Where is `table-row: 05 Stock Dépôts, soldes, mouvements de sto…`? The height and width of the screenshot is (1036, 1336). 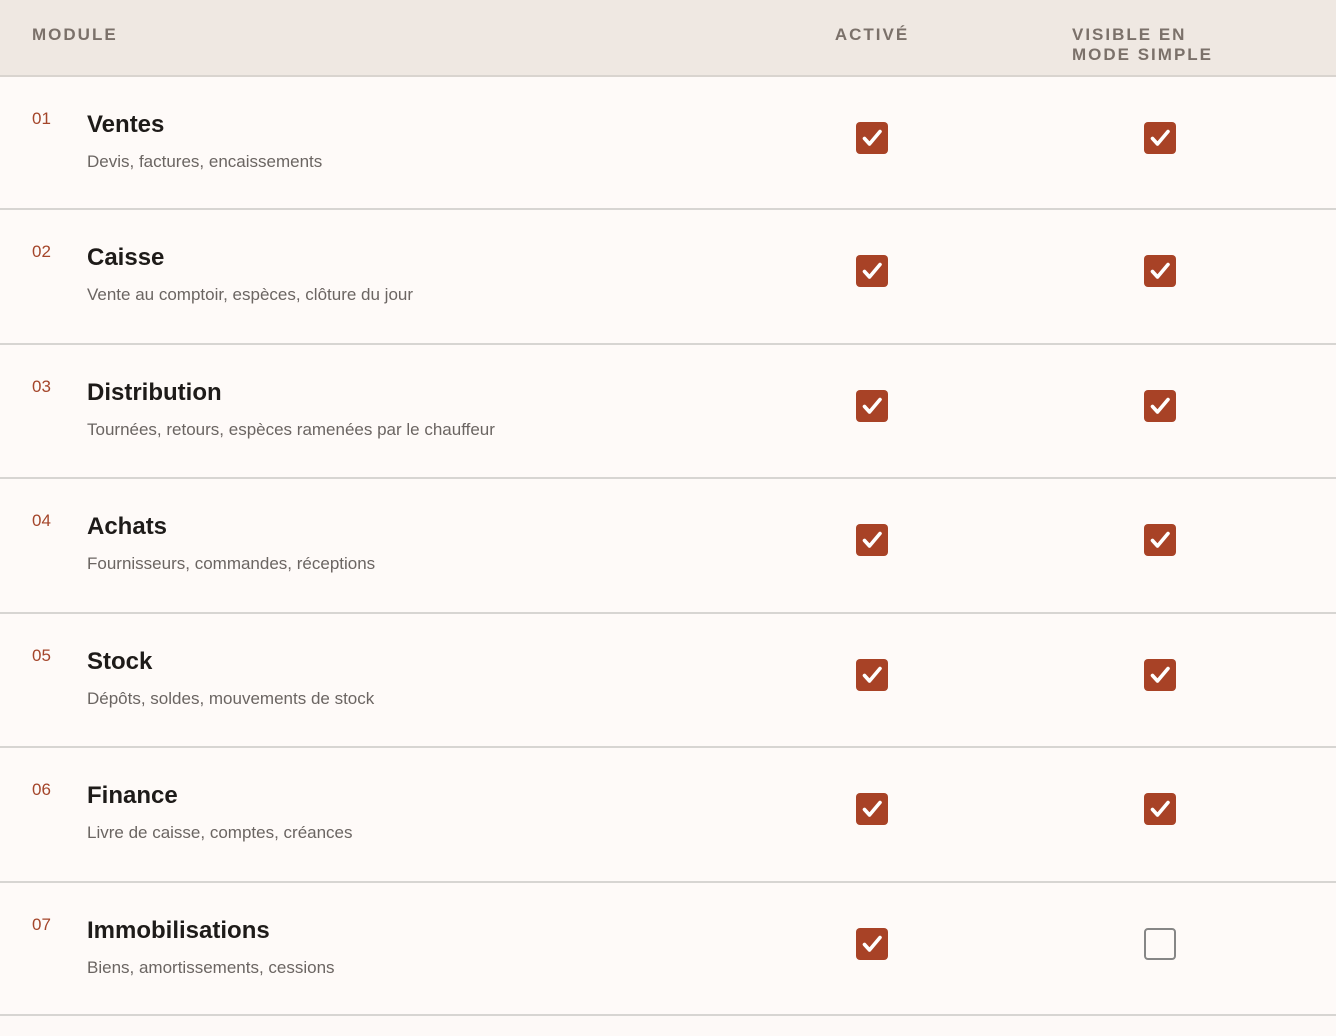
table-row: 05 Stock Dépôts, soldes, mouvements de sto… is located at coordinates (668, 681).